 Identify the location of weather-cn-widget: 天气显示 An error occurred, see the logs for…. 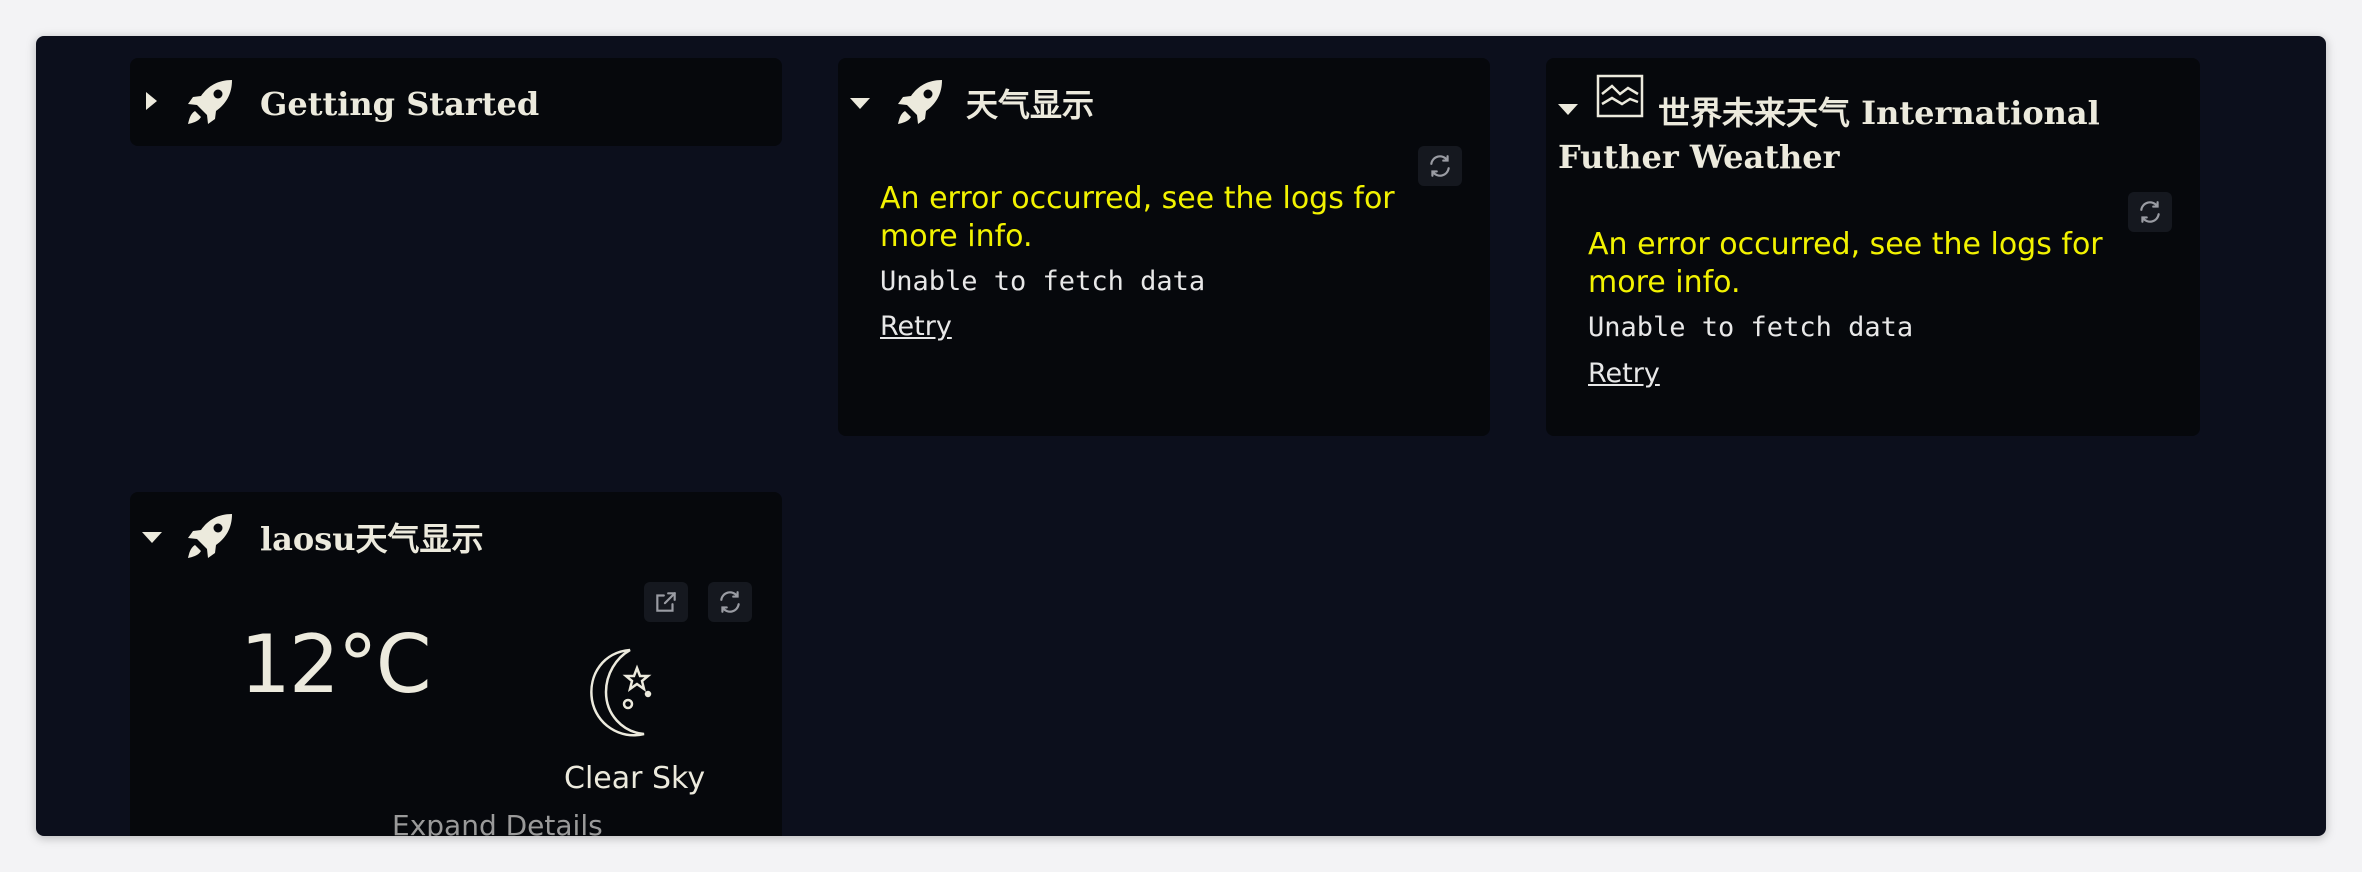
(1164, 247).